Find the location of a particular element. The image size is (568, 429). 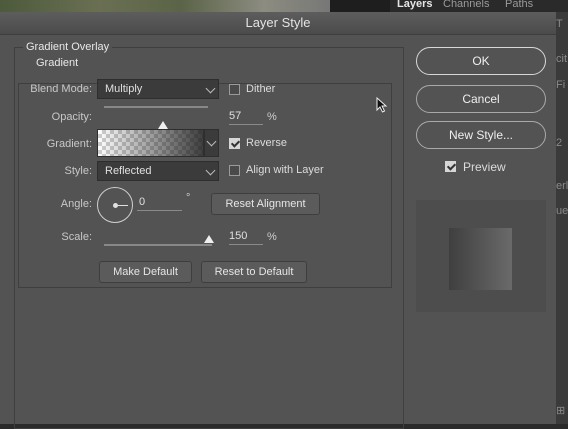

angle-unit: ° is located at coordinates (188, 198).